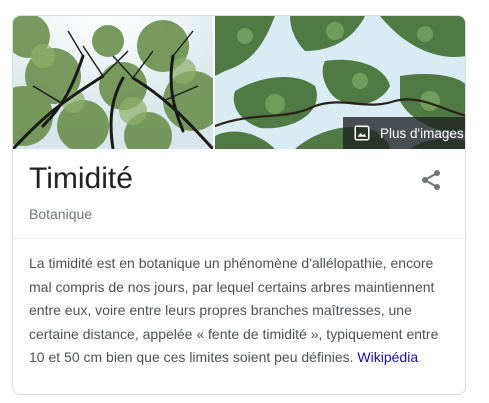  I want to click on more-images-button: Plus d'images, so click(404, 133).